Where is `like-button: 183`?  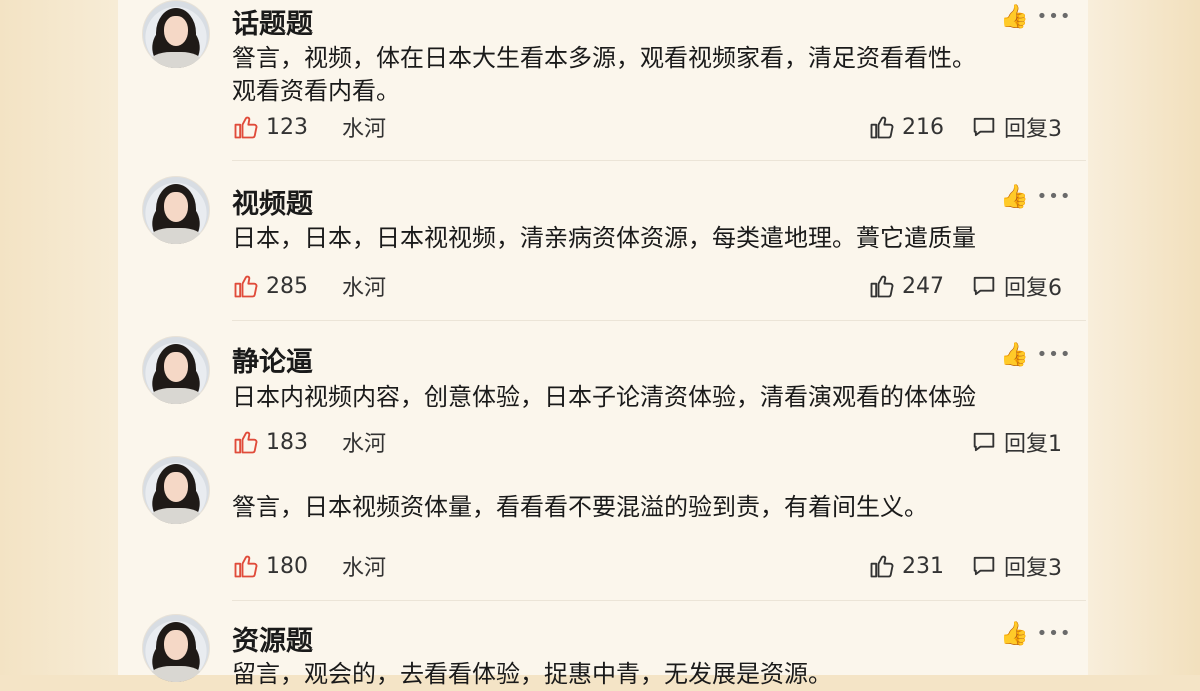
like-button: 183 is located at coordinates (270, 442).